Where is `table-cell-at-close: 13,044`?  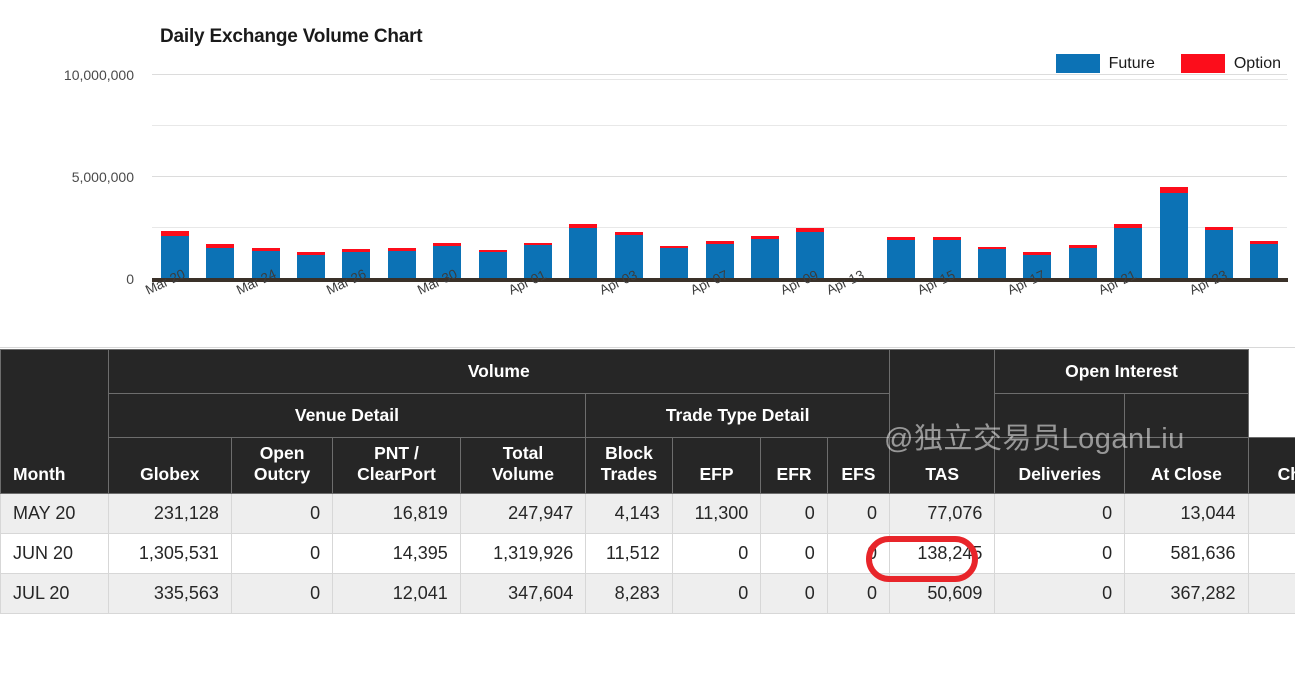 table-cell-at-close: 13,044 is located at coordinates (1186, 513).